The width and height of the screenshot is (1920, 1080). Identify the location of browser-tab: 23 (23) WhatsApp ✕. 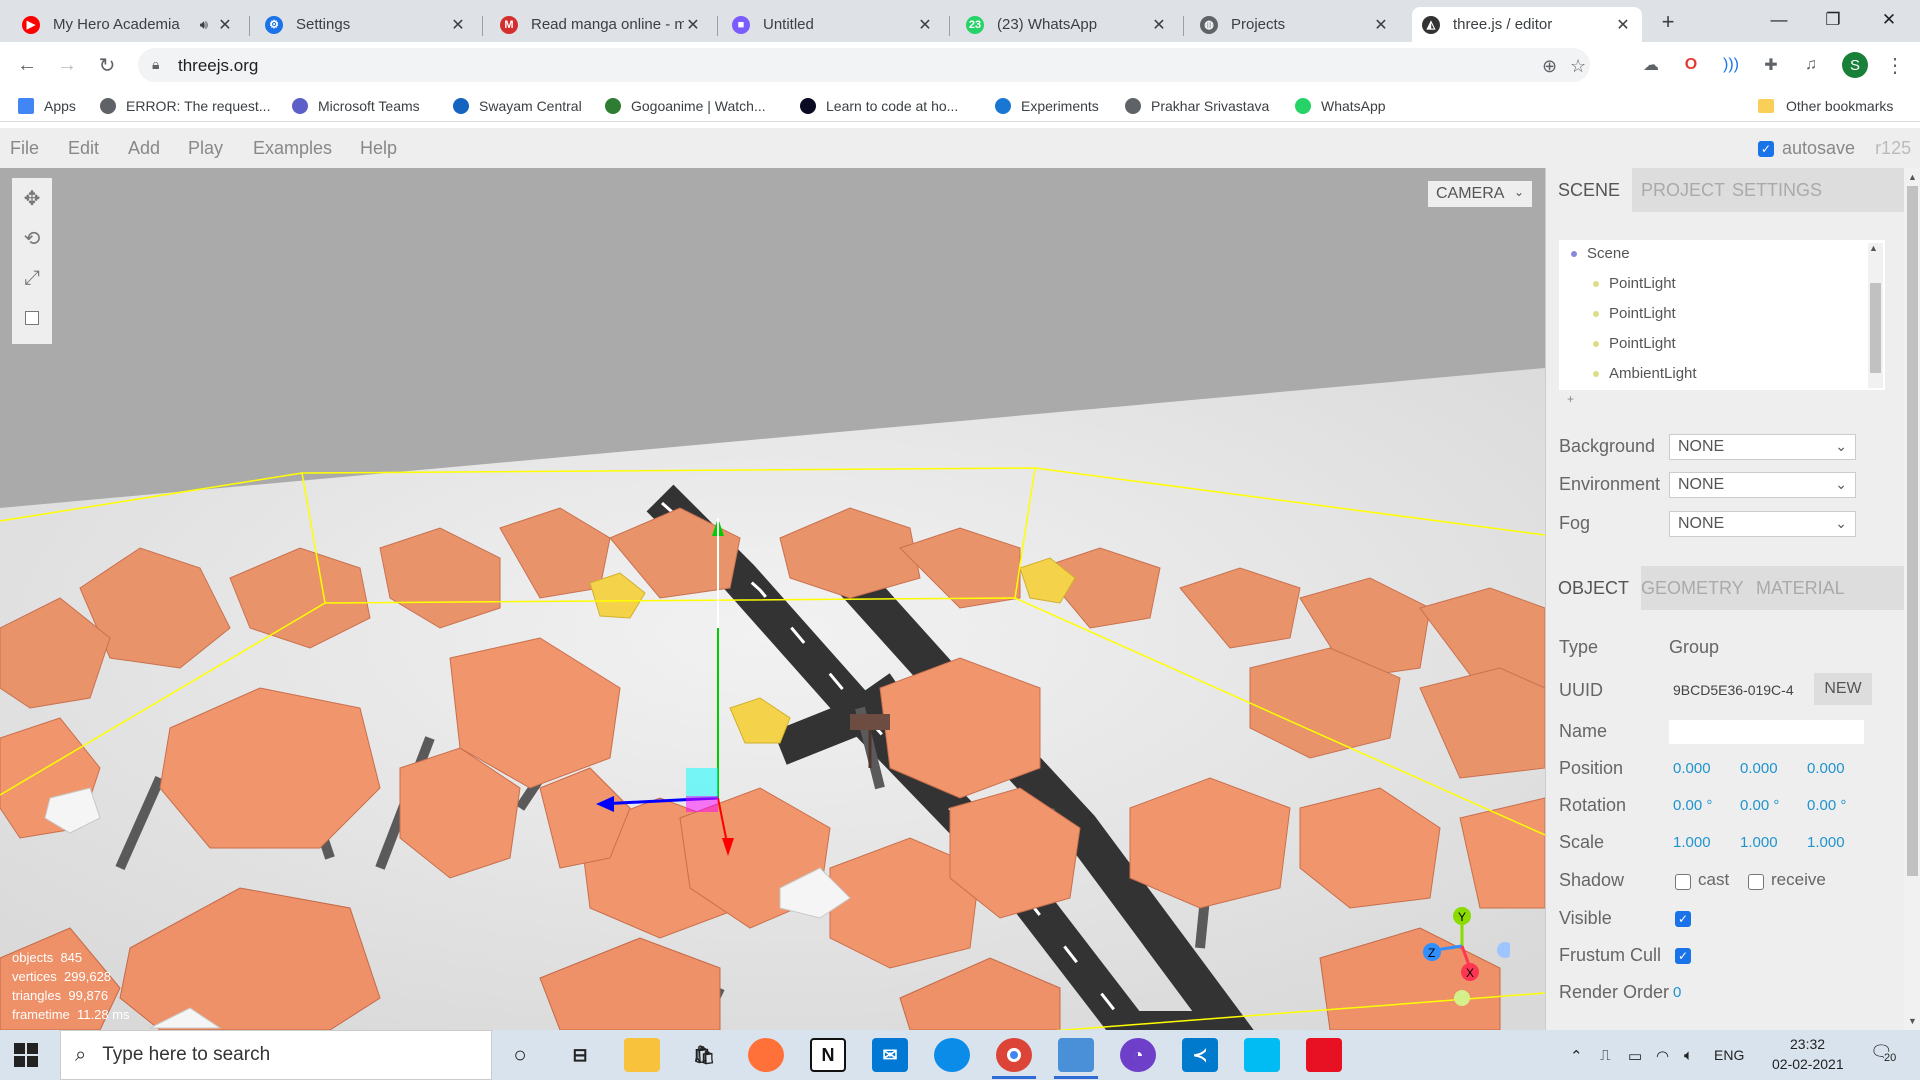
(1067, 24).